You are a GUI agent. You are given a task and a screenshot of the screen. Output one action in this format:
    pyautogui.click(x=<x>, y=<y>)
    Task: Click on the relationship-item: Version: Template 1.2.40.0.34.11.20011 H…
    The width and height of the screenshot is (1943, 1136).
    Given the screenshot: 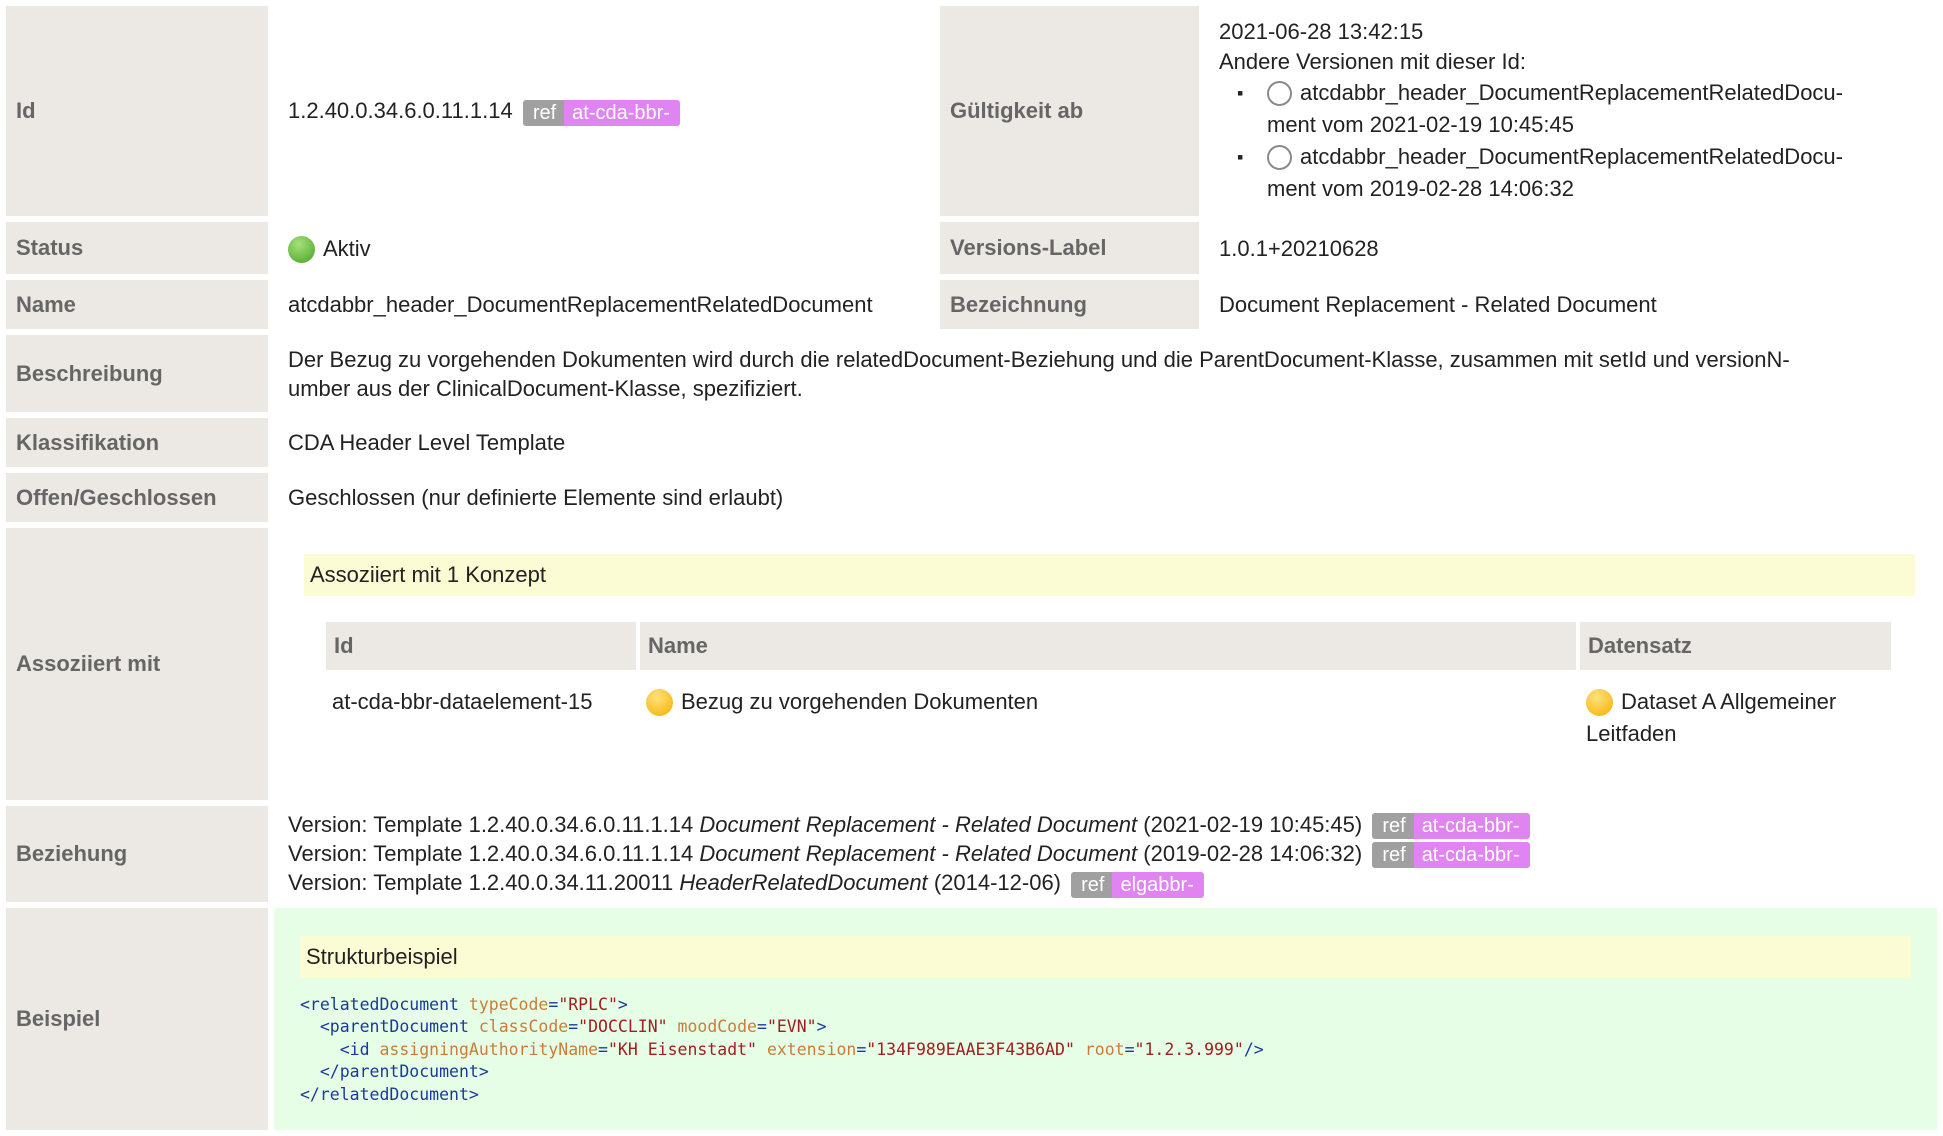 What is the action you would take?
    pyautogui.click(x=1105, y=883)
    